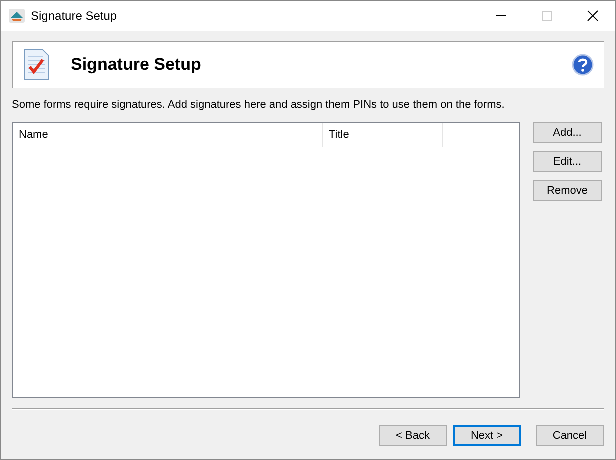  Describe the element at coordinates (74, 16) in the screenshot. I see `window-title: Signature Setup` at that location.